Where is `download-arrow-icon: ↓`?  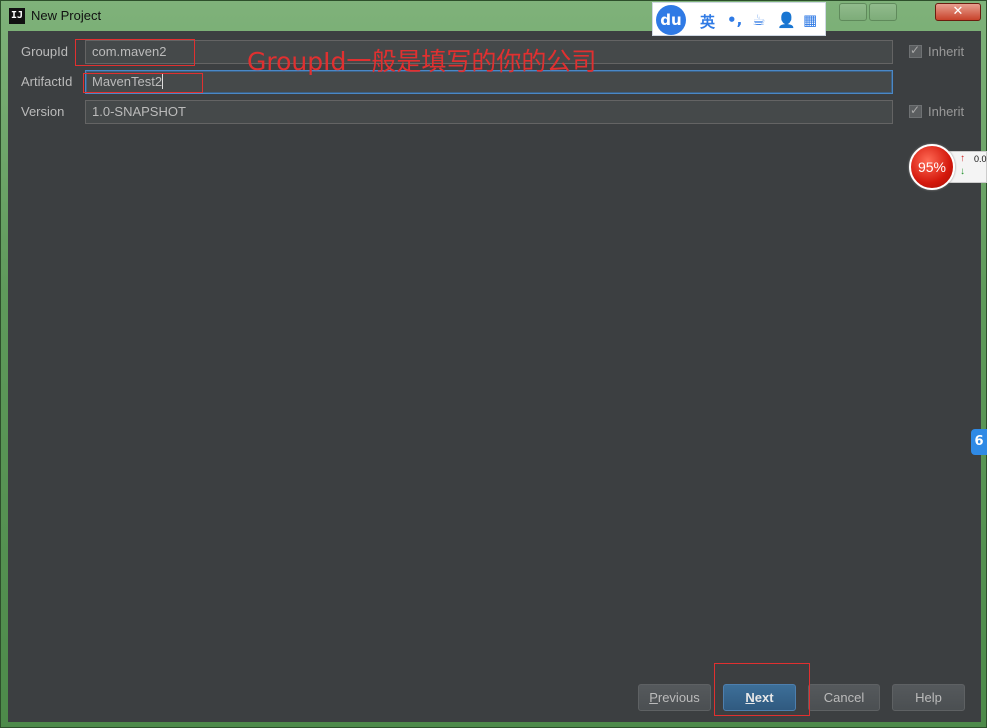
download-arrow-icon: ↓ is located at coordinates (962, 171).